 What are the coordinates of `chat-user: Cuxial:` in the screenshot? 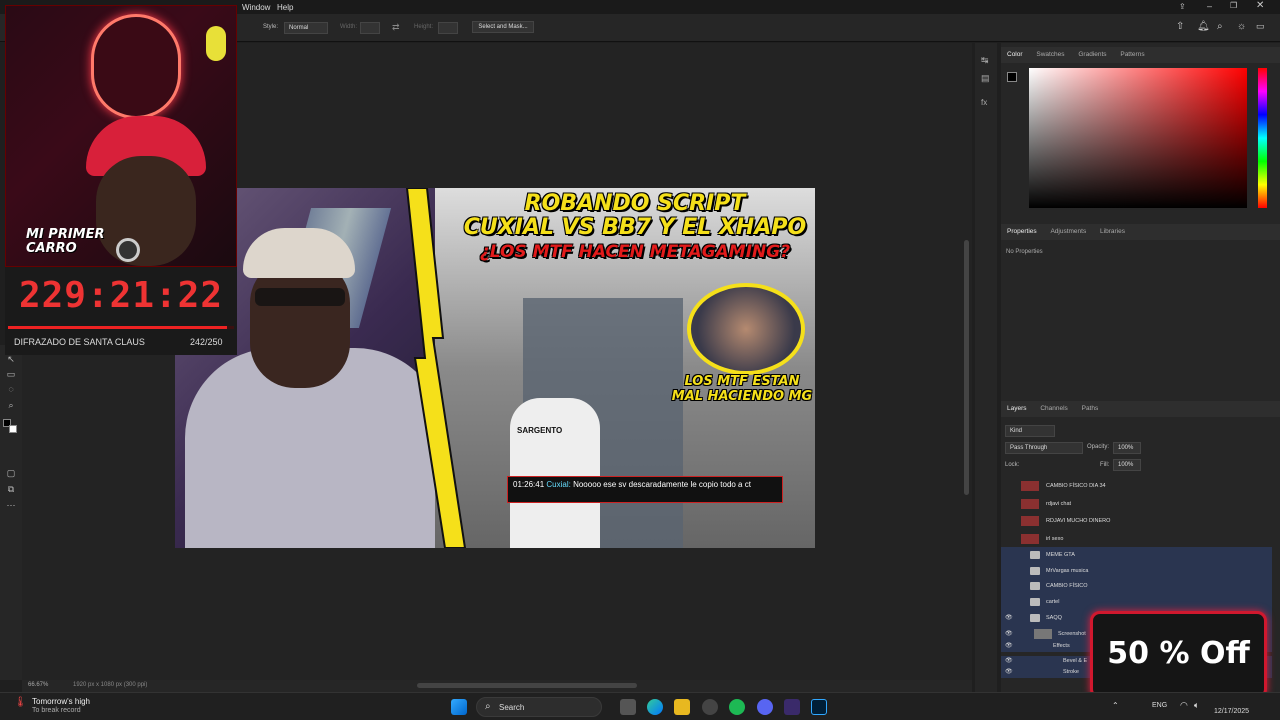 It's located at (558, 484).